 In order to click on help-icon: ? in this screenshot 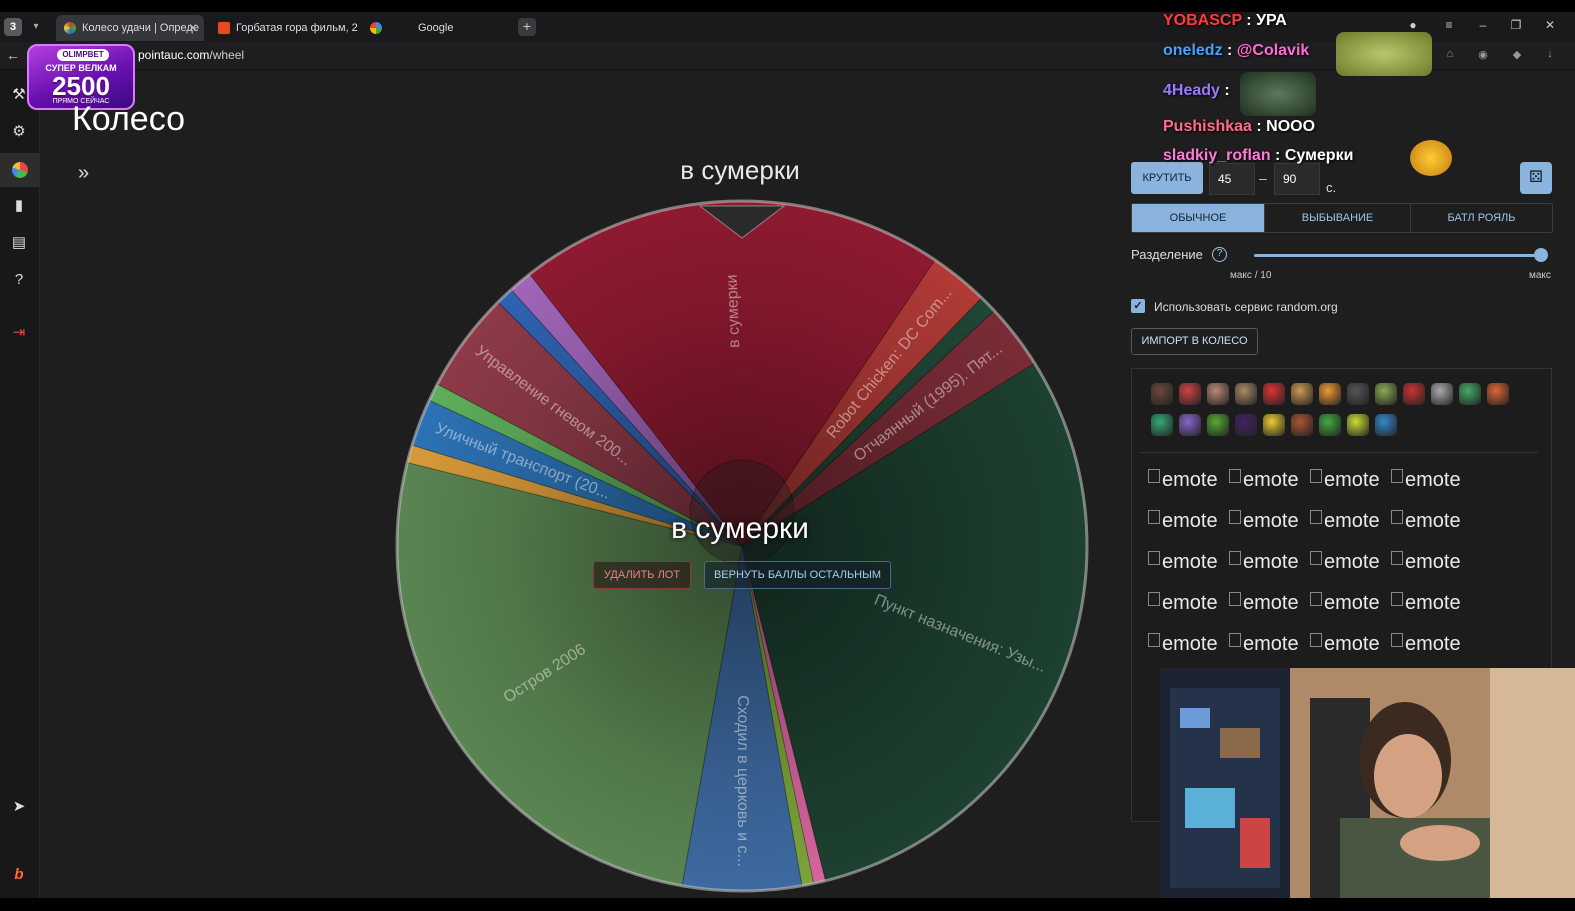, I will do `click(1219, 254)`.